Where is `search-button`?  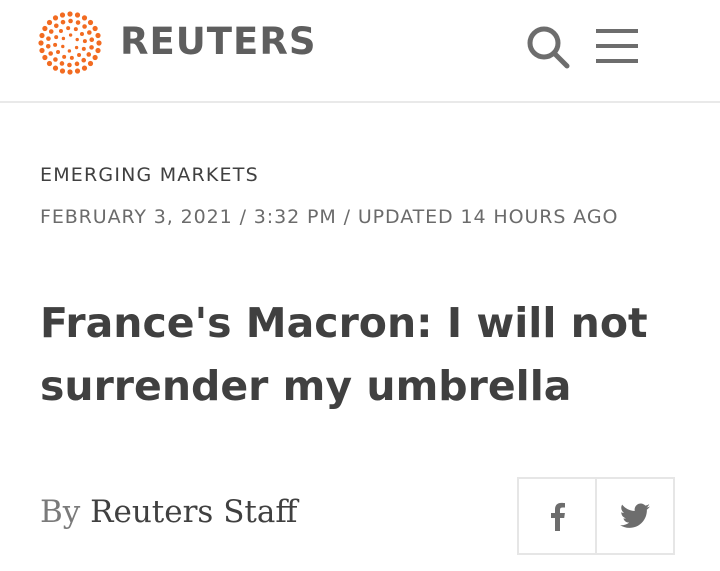 search-button is located at coordinates (548, 47).